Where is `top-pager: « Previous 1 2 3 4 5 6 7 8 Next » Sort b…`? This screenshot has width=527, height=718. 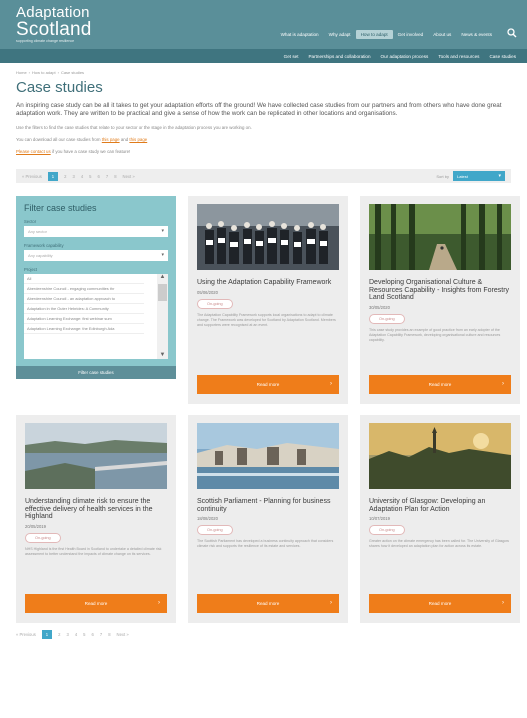 top-pager: « Previous 1 2 3 4 5 6 7 8 Next » Sort b… is located at coordinates (263, 176).